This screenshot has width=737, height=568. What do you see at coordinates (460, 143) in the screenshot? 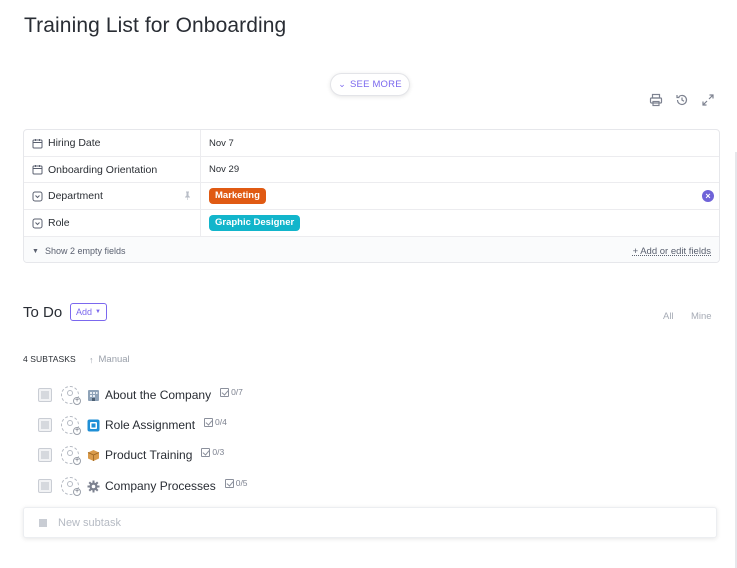
I see `hiring-date-value: Nov 7` at bounding box center [460, 143].